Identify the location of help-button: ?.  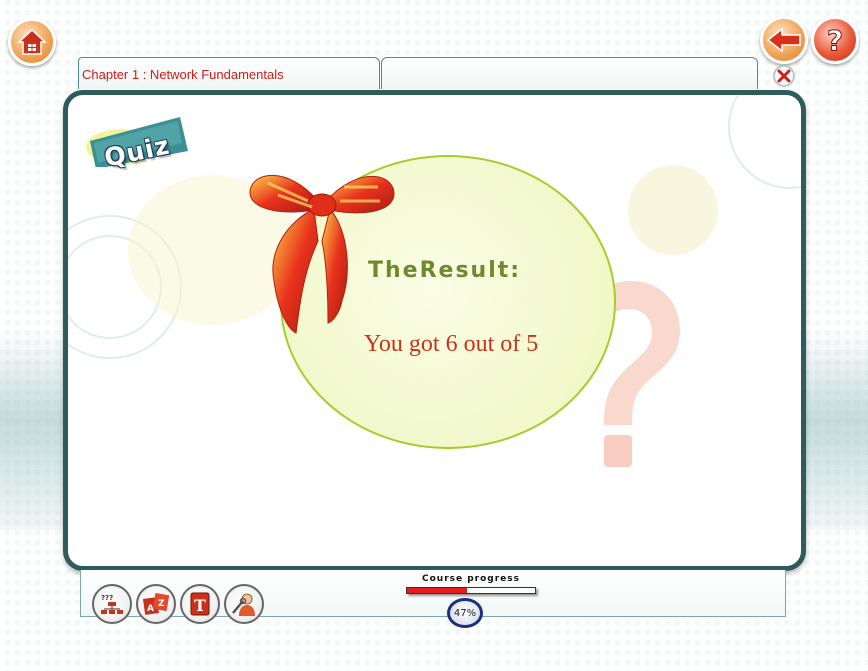
(835, 40).